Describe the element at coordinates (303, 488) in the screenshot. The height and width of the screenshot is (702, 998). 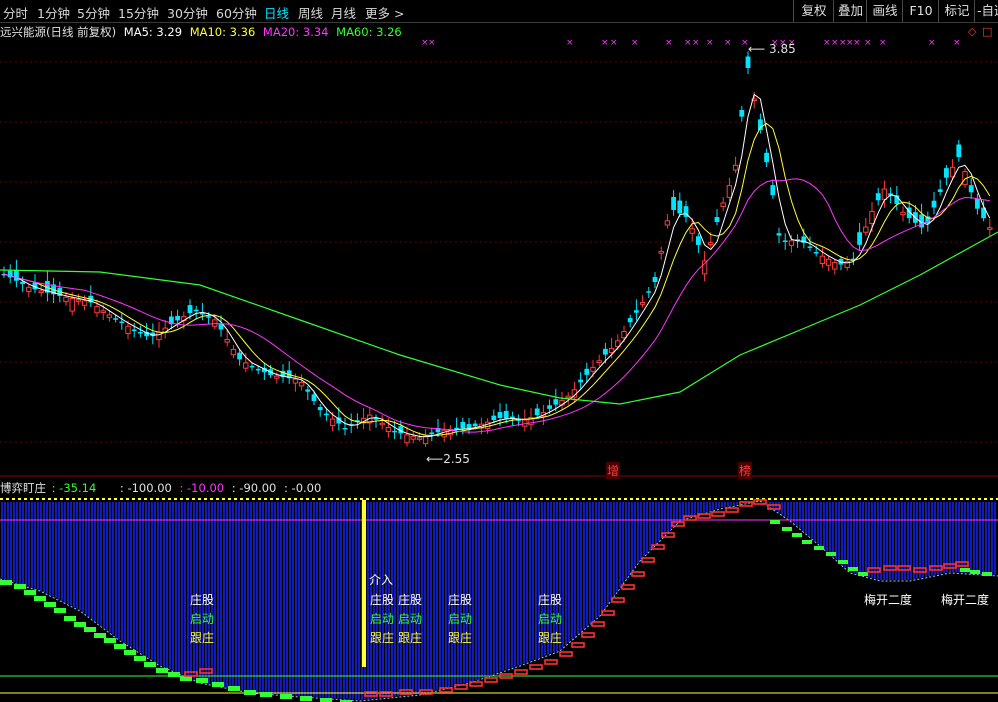
I see `indicator-v5: : -0.00` at that location.